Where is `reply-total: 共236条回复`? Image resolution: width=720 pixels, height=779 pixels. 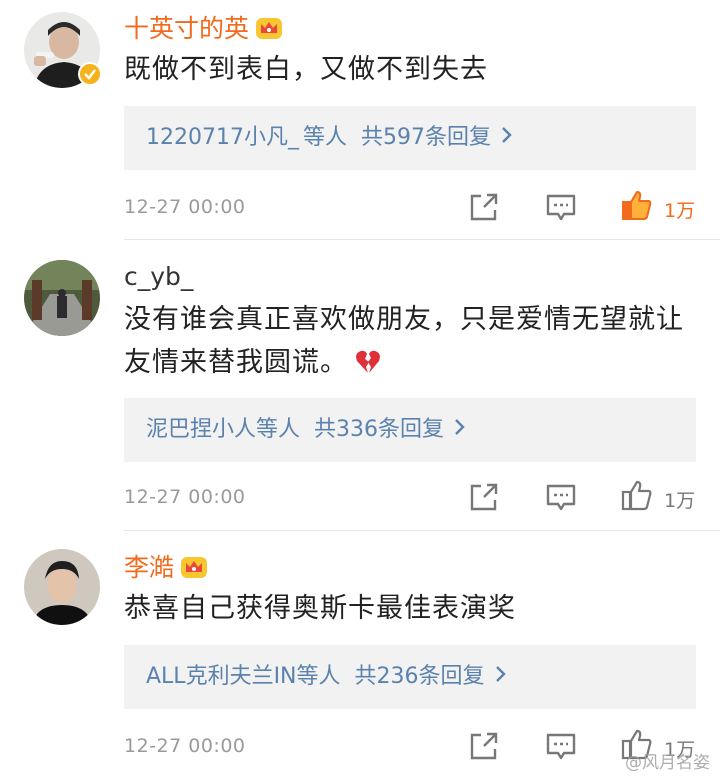 reply-total: 共236条回复 is located at coordinates (420, 676).